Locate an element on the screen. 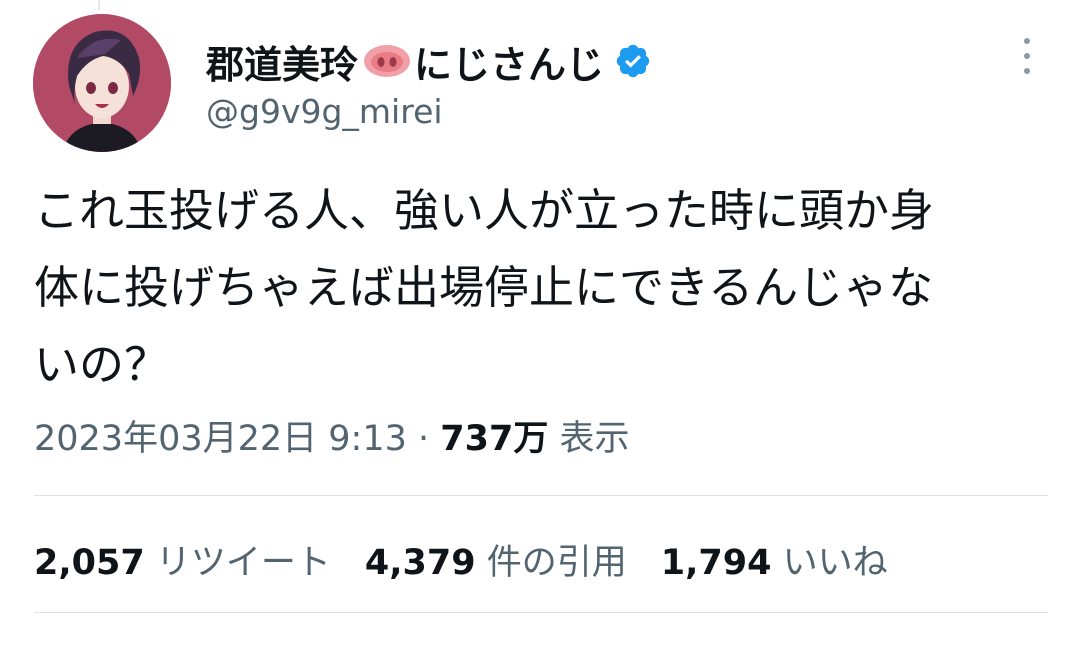  quotes-stat: 4,379 件の引用 is located at coordinates (496, 563).